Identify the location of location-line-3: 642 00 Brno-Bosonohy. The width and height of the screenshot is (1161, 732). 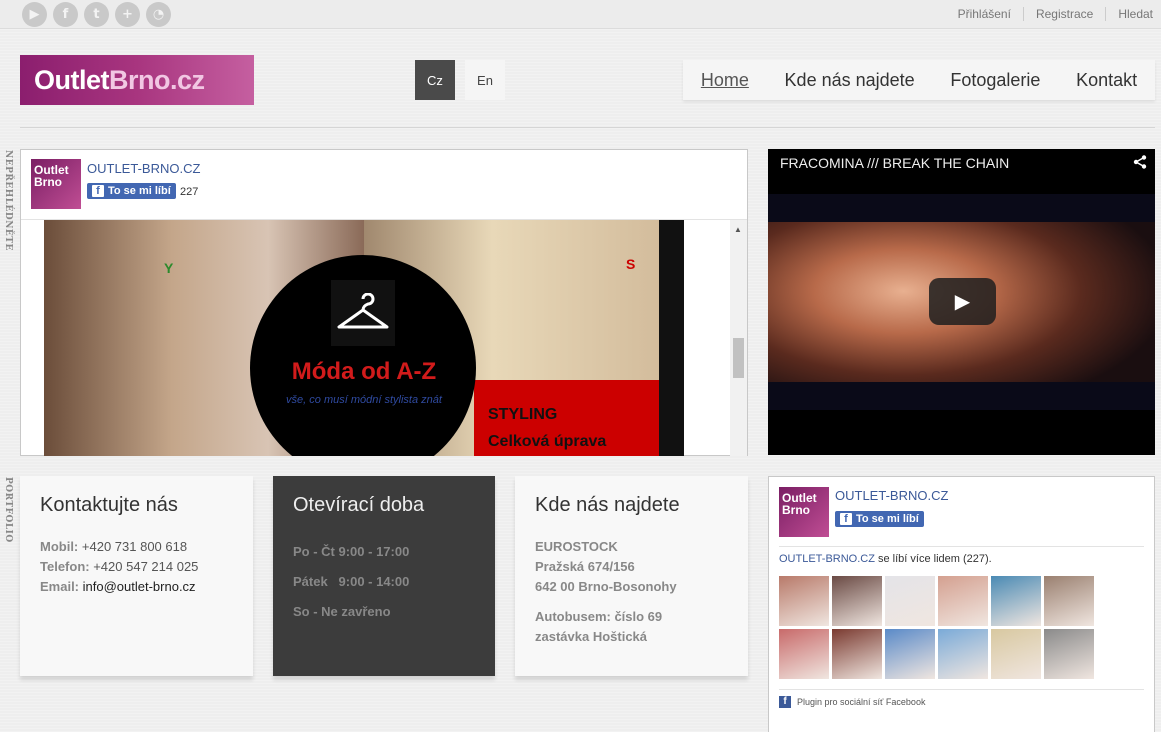
(606, 586).